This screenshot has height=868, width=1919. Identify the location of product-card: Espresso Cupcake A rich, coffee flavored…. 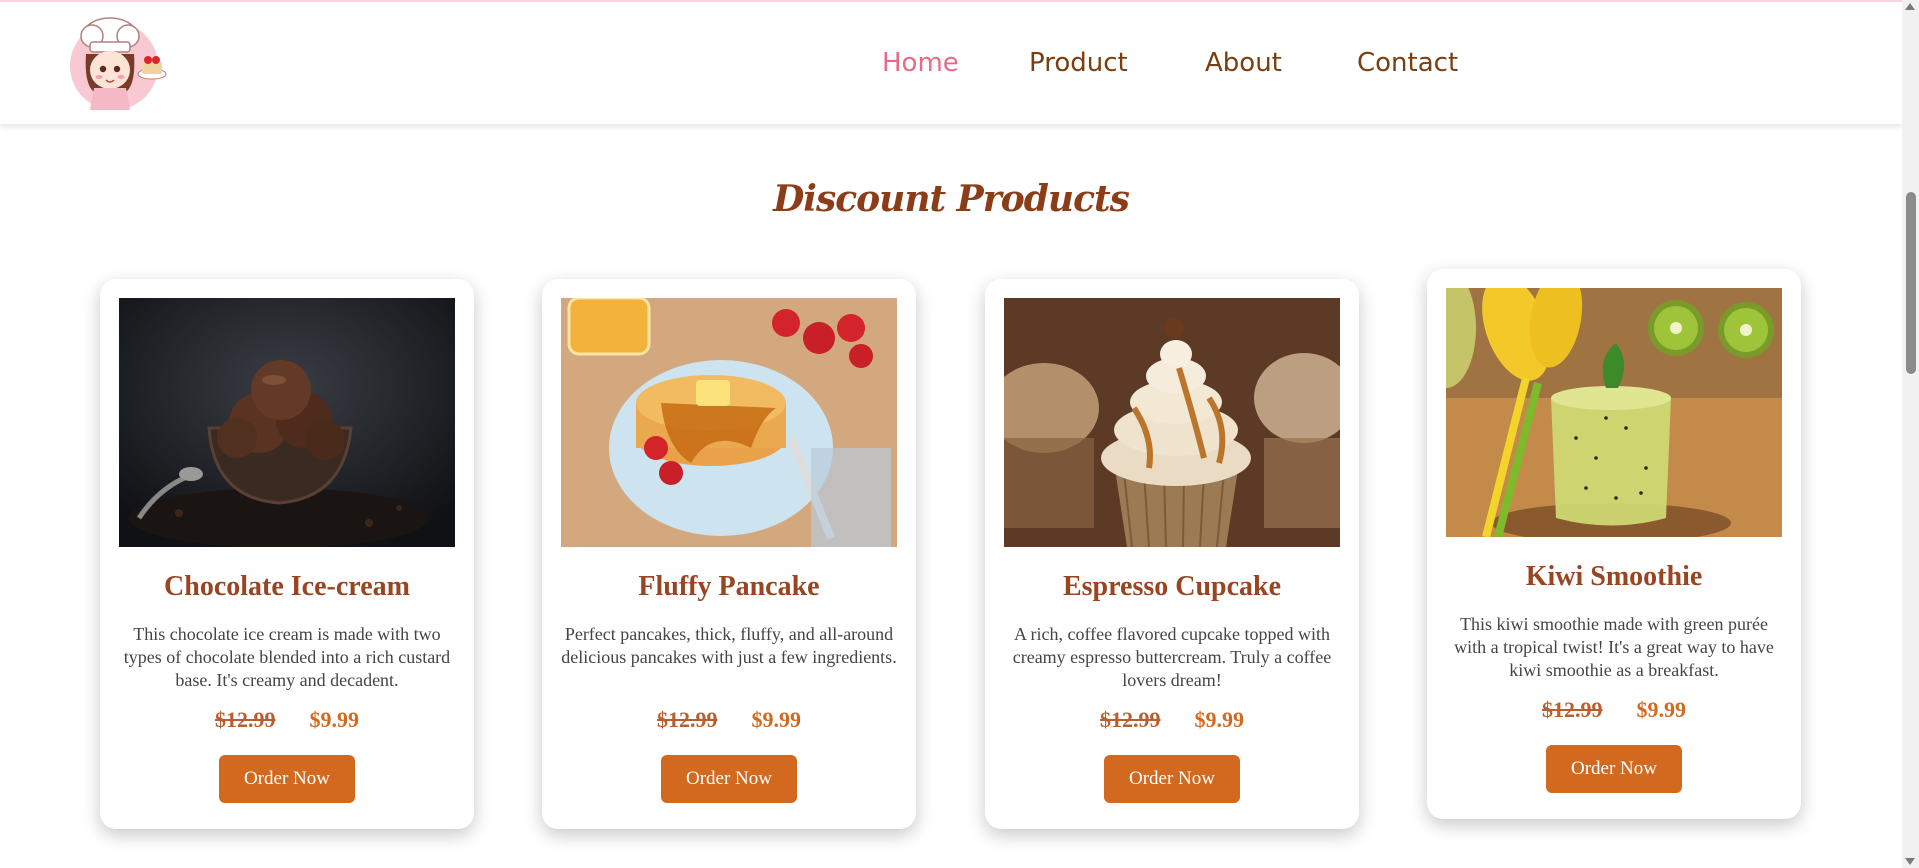
(1172, 554).